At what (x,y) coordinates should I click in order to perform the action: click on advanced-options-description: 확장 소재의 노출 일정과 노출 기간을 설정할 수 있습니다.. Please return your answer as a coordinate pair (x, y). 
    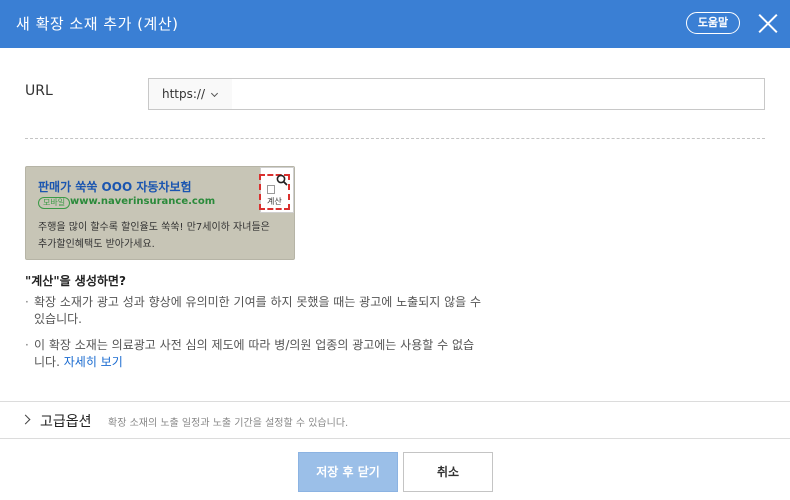
    Looking at the image, I should click on (228, 423).